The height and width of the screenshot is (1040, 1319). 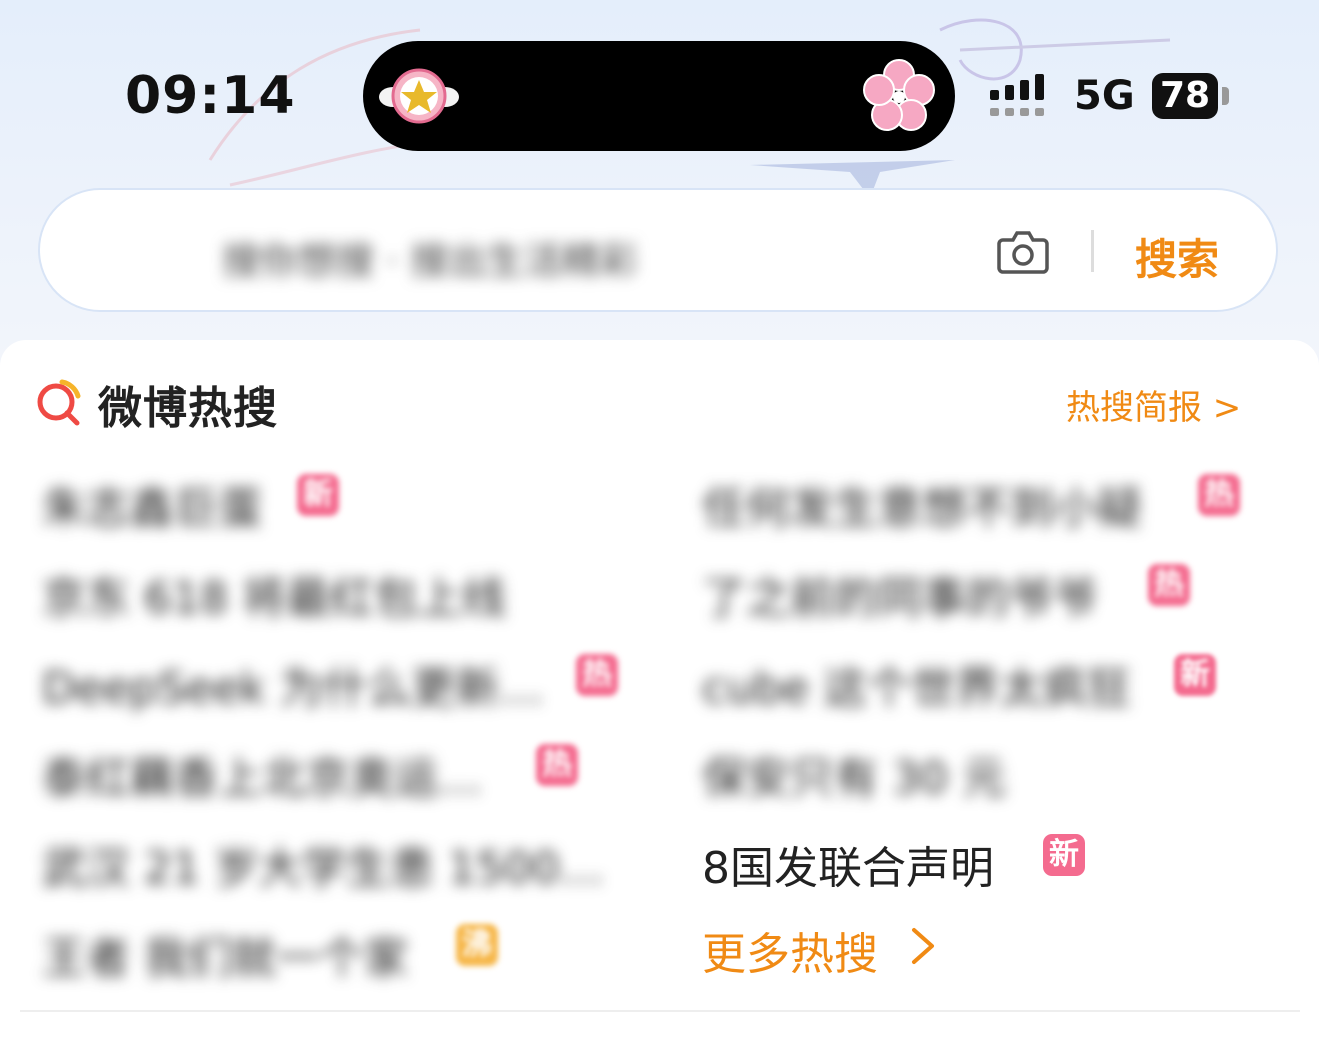 What do you see at coordinates (210, 96) in the screenshot?
I see `status-time: 09:14` at bounding box center [210, 96].